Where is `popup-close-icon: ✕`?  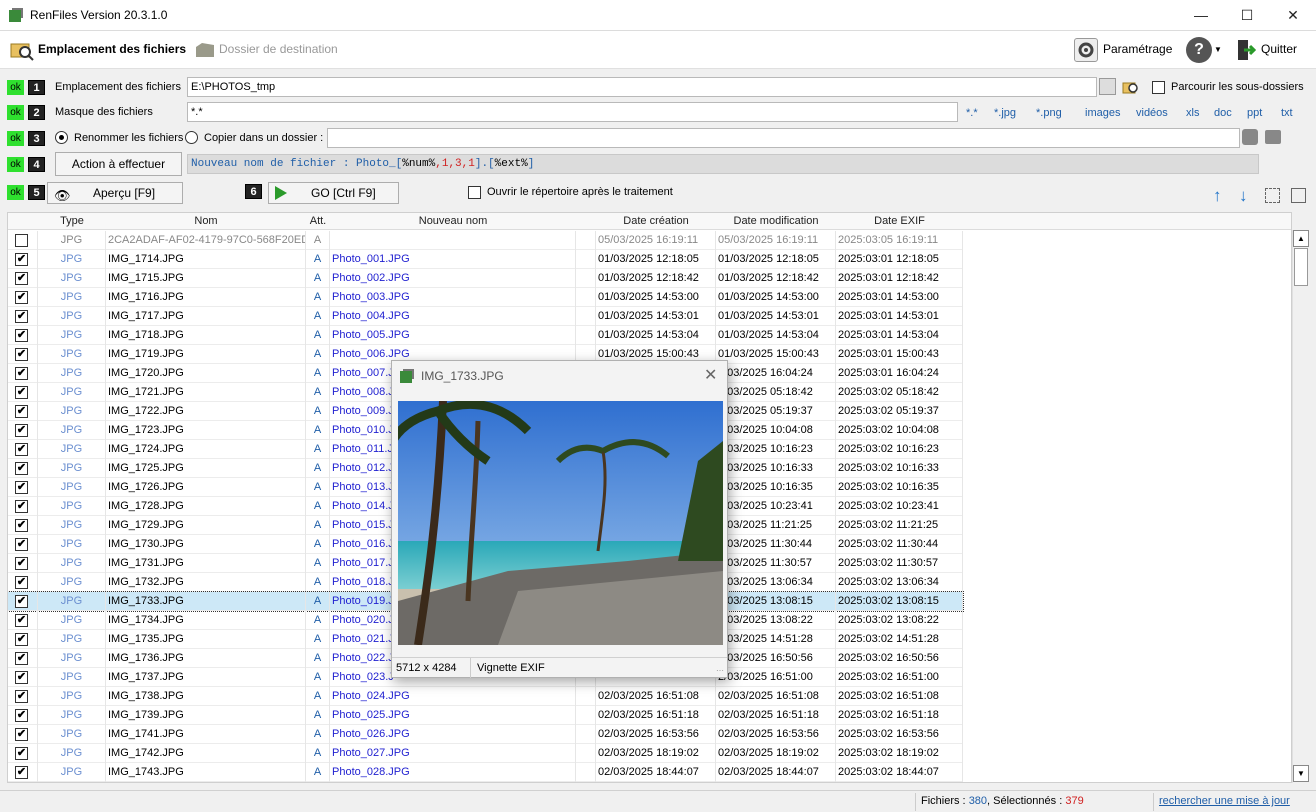
popup-close-icon: ✕ is located at coordinates (710, 375).